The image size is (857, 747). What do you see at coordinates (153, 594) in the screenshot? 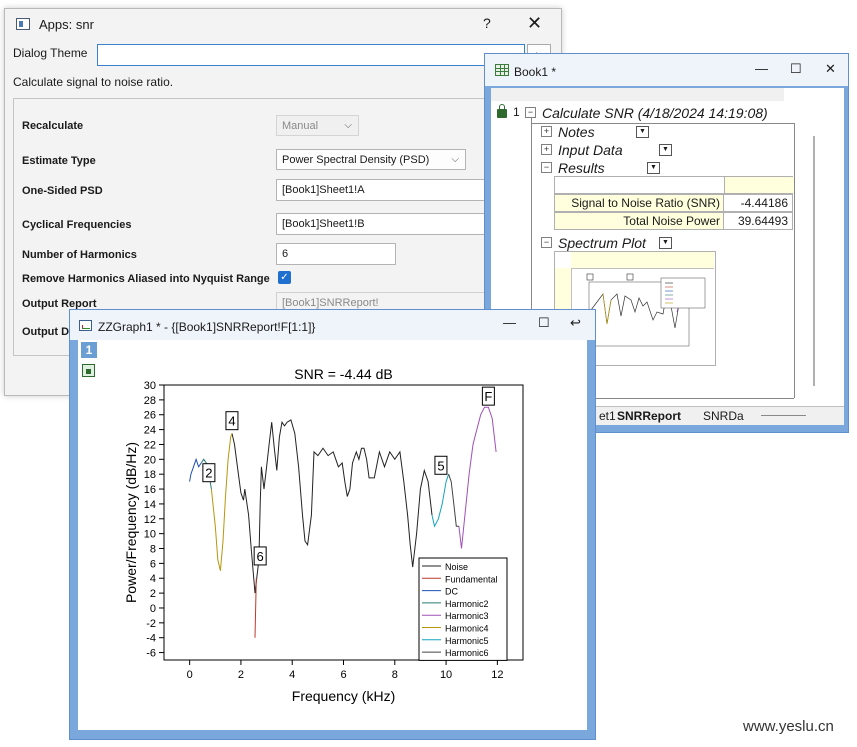
I see `y-tick-label: 2` at bounding box center [153, 594].